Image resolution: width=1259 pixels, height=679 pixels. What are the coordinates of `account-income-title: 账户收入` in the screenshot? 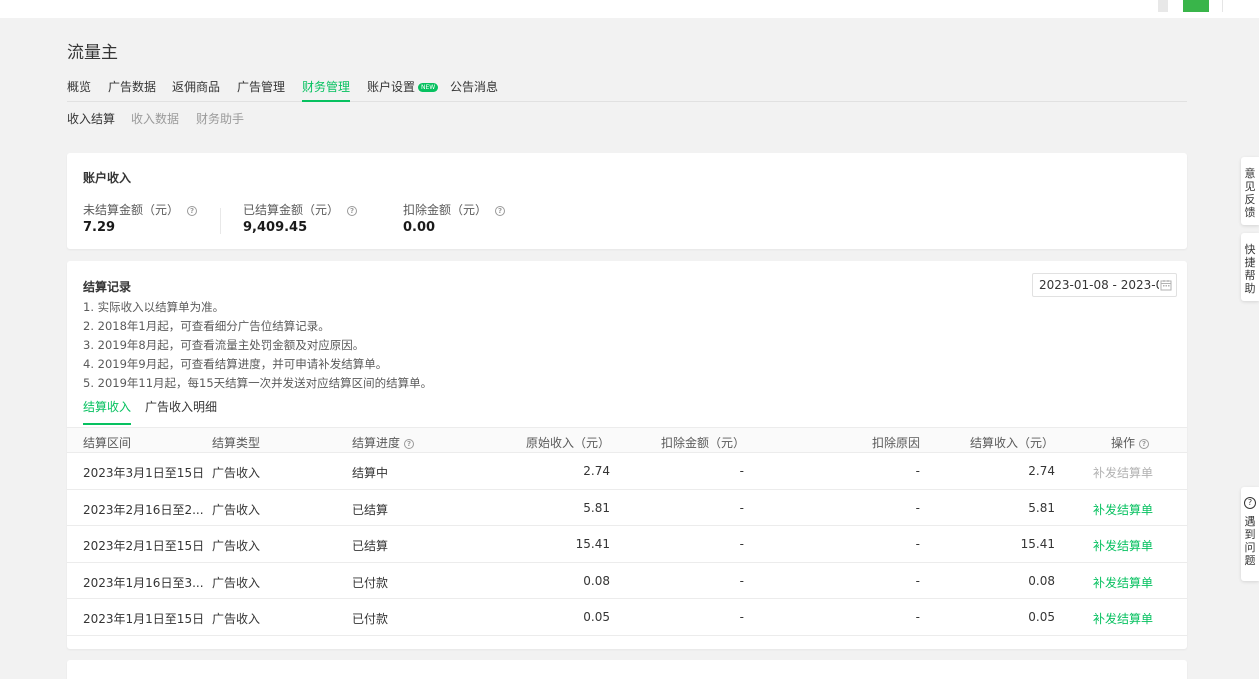 It's located at (107, 178).